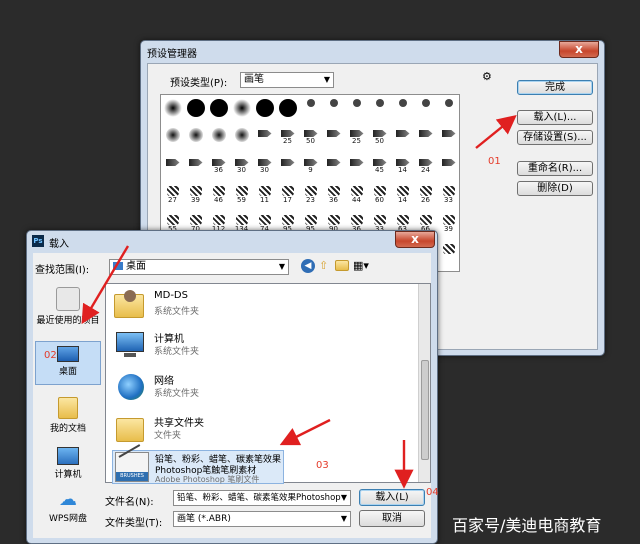 Image resolution: width=640 pixels, height=544 pixels. I want to click on step-annotation: 01, so click(494, 161).